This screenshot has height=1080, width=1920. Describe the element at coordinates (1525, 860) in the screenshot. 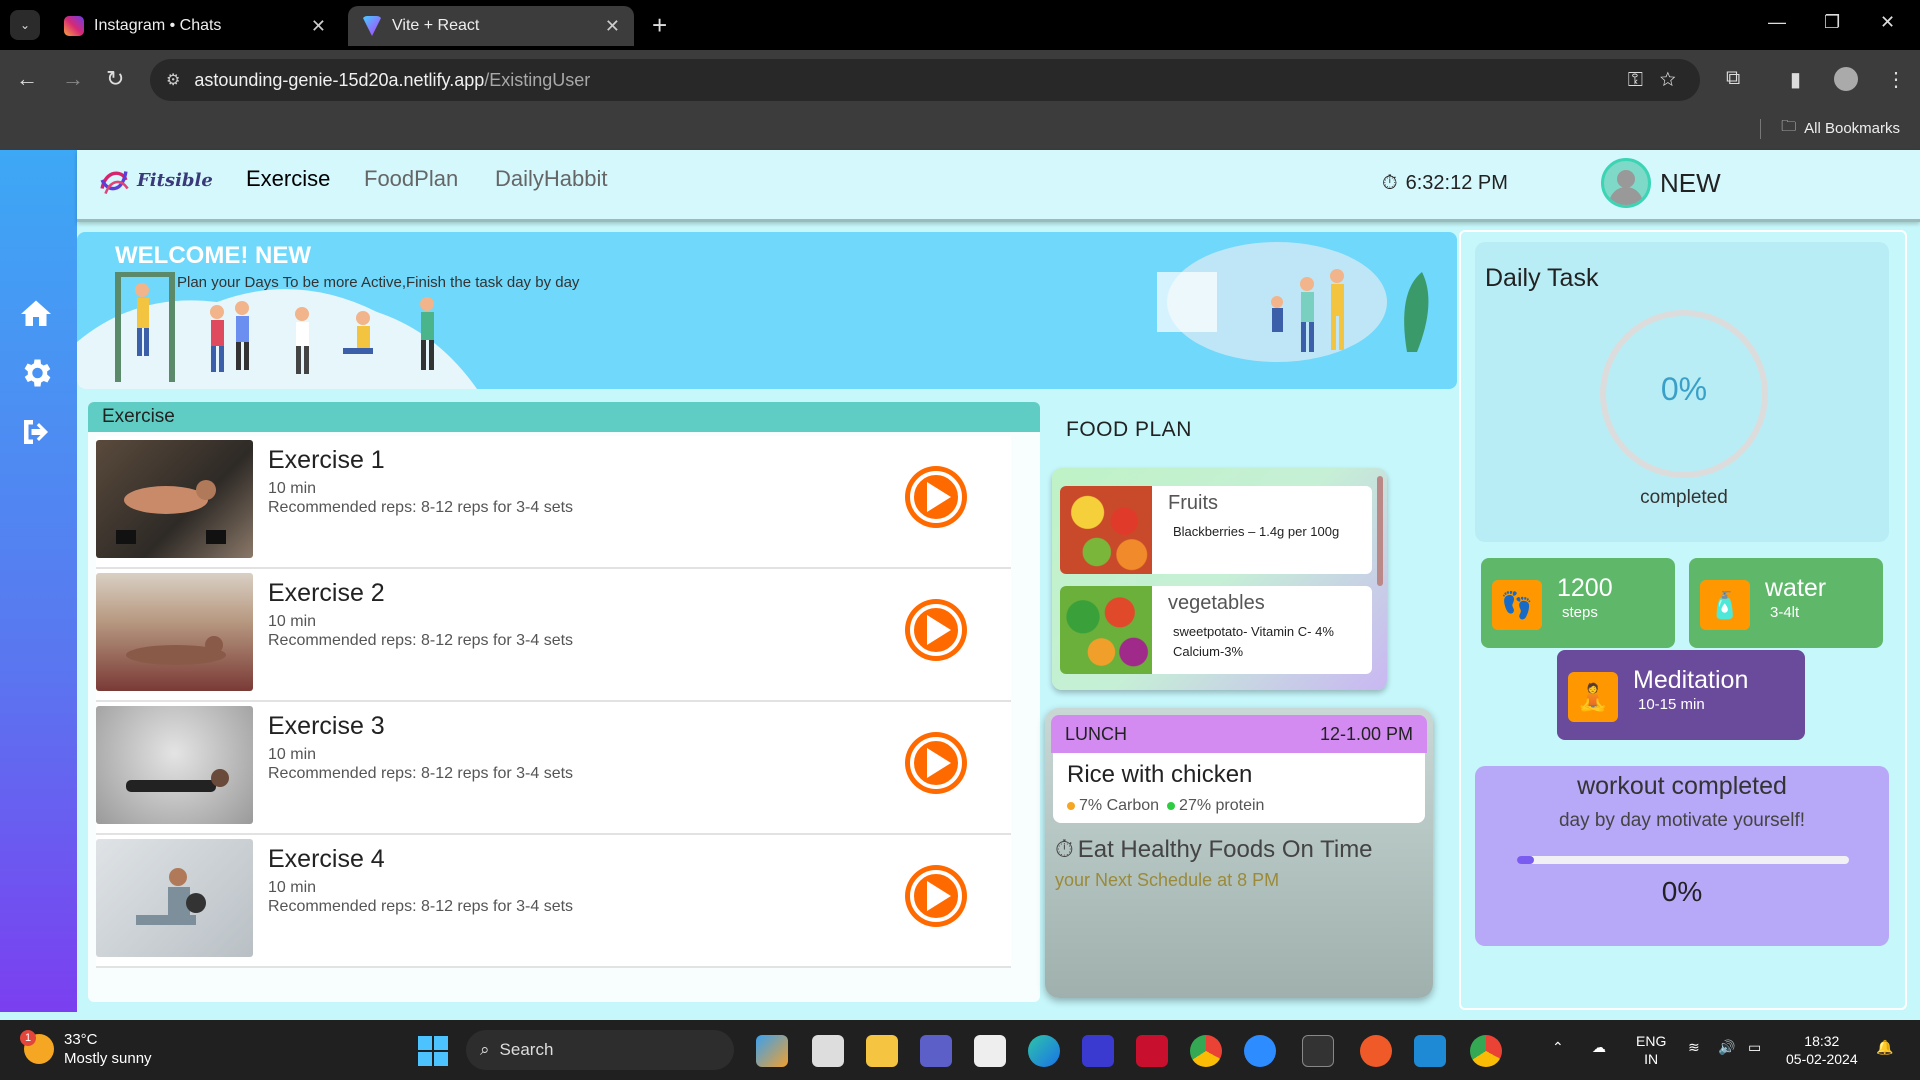

I see `workout-progress-fill` at that location.